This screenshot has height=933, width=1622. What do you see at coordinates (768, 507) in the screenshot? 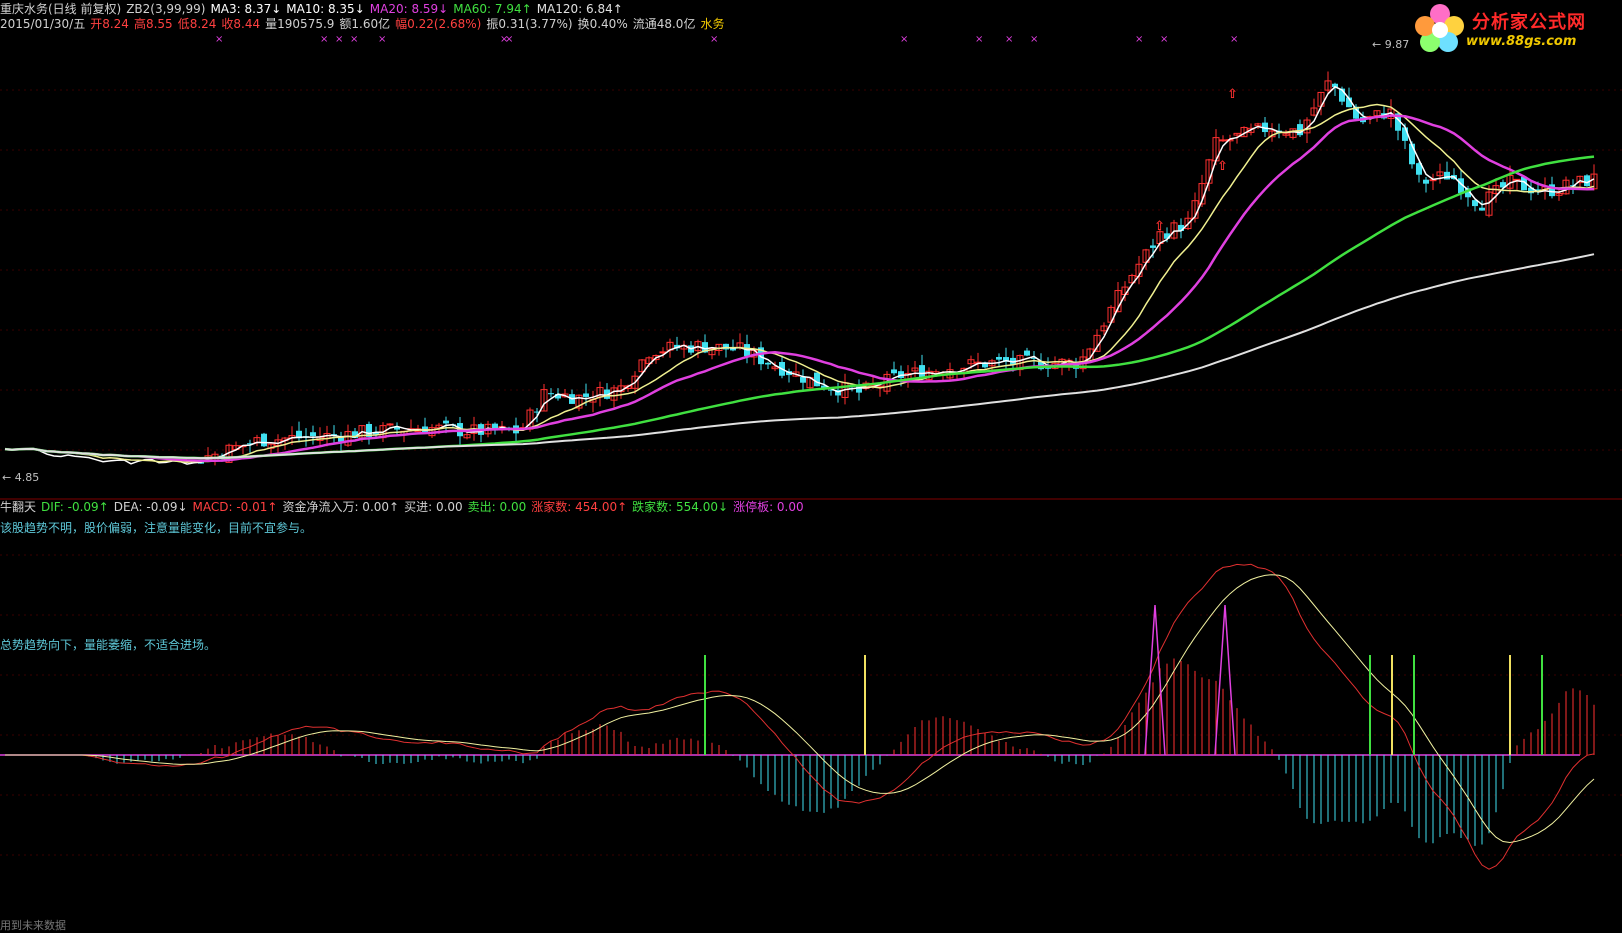
I see `indicator-item-9: 涨停板: 0.00` at bounding box center [768, 507].